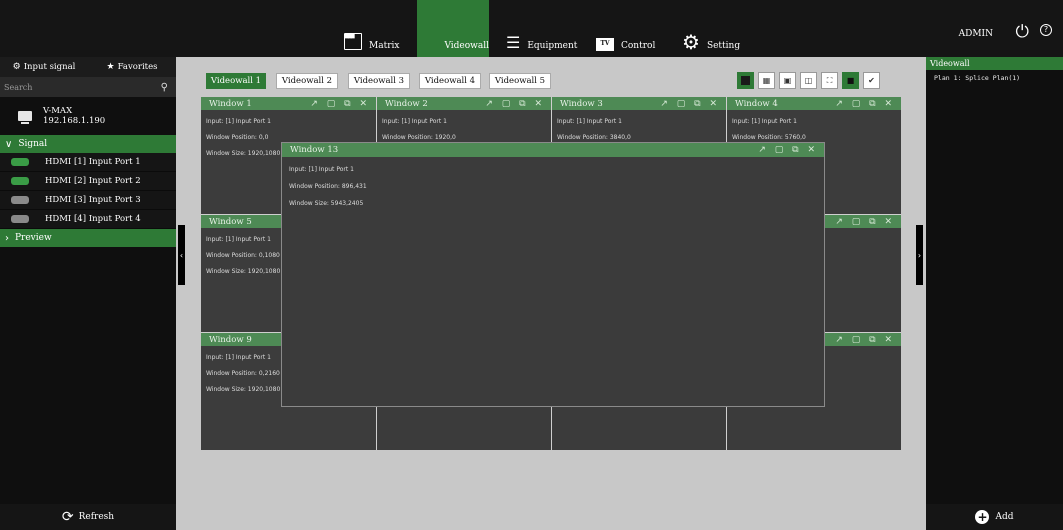 The image size is (1063, 530). What do you see at coordinates (379, 81) in the screenshot?
I see `videowall-tab-3: Videowall 3` at bounding box center [379, 81].